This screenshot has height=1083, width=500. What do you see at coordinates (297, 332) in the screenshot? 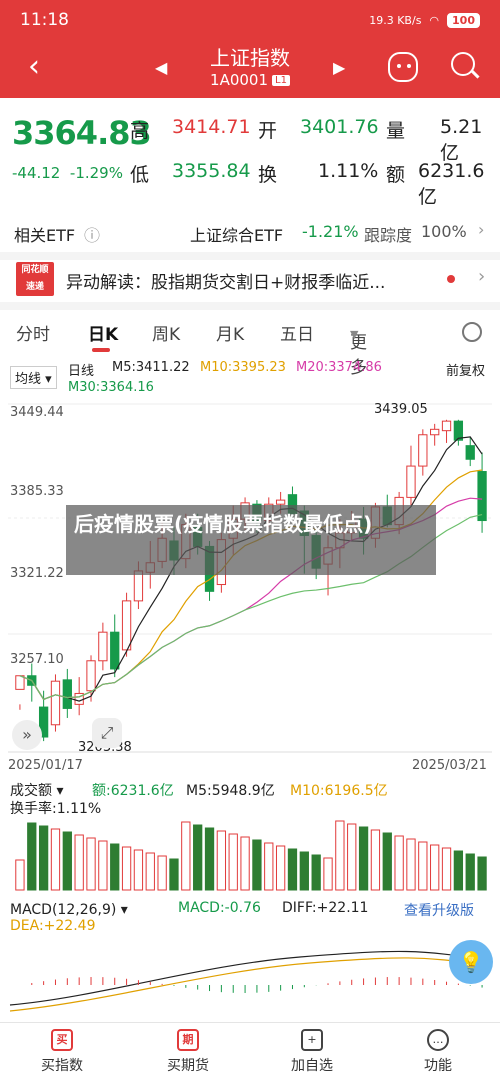
I see `tab-five-day: 五日` at bounding box center [297, 332].